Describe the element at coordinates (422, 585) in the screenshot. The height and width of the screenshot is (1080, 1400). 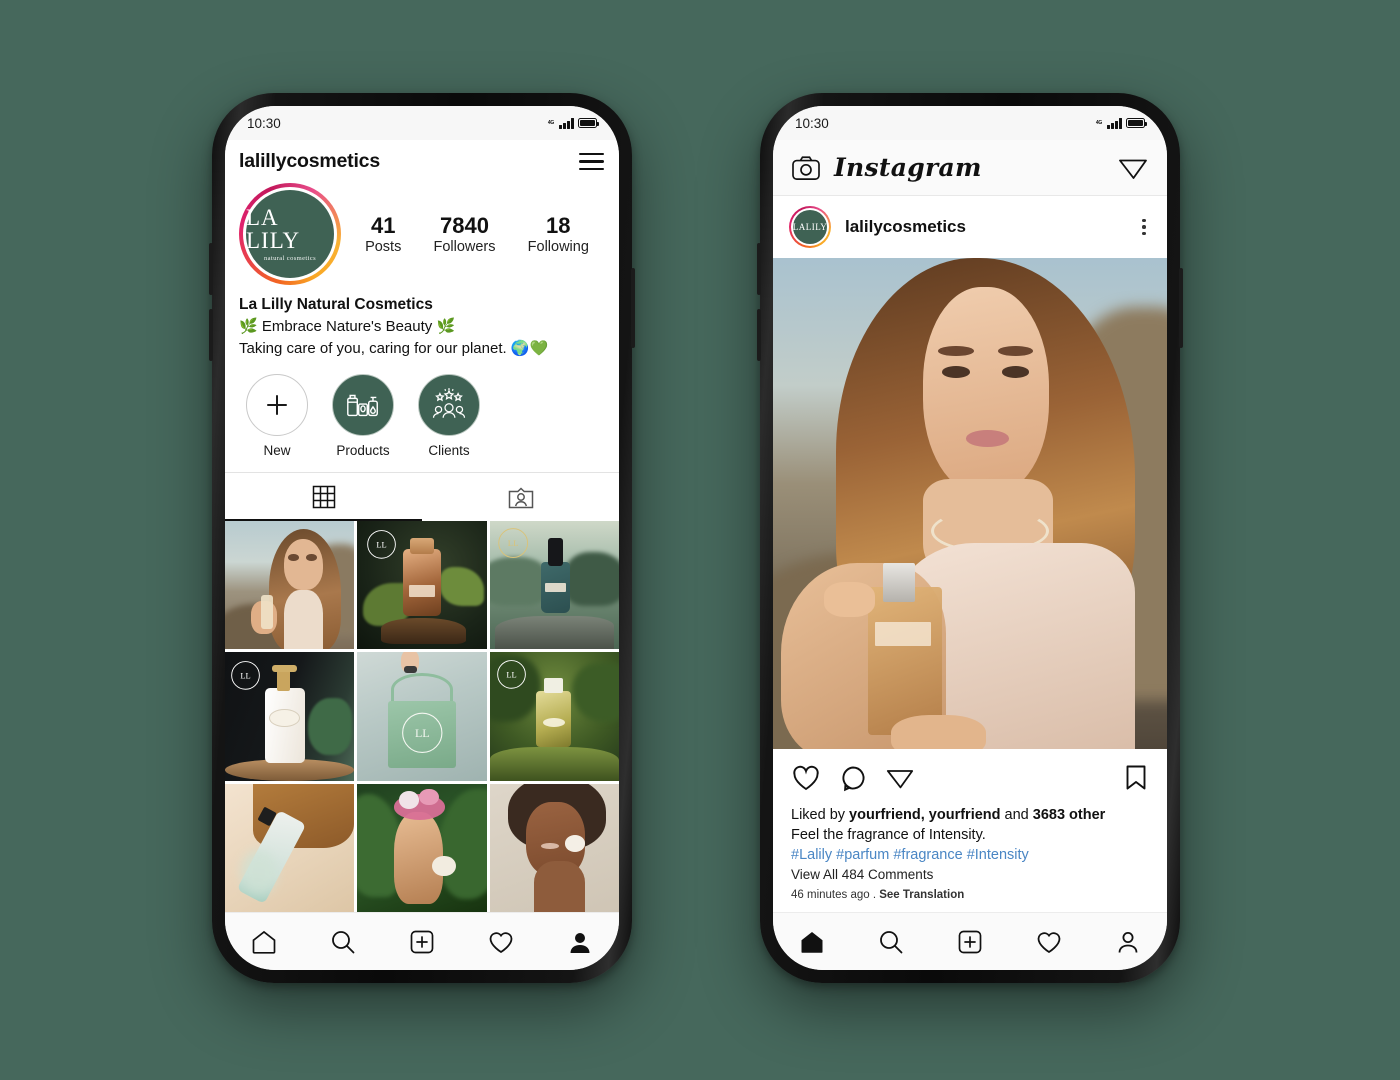
I see `grid-post-2: LL` at that location.